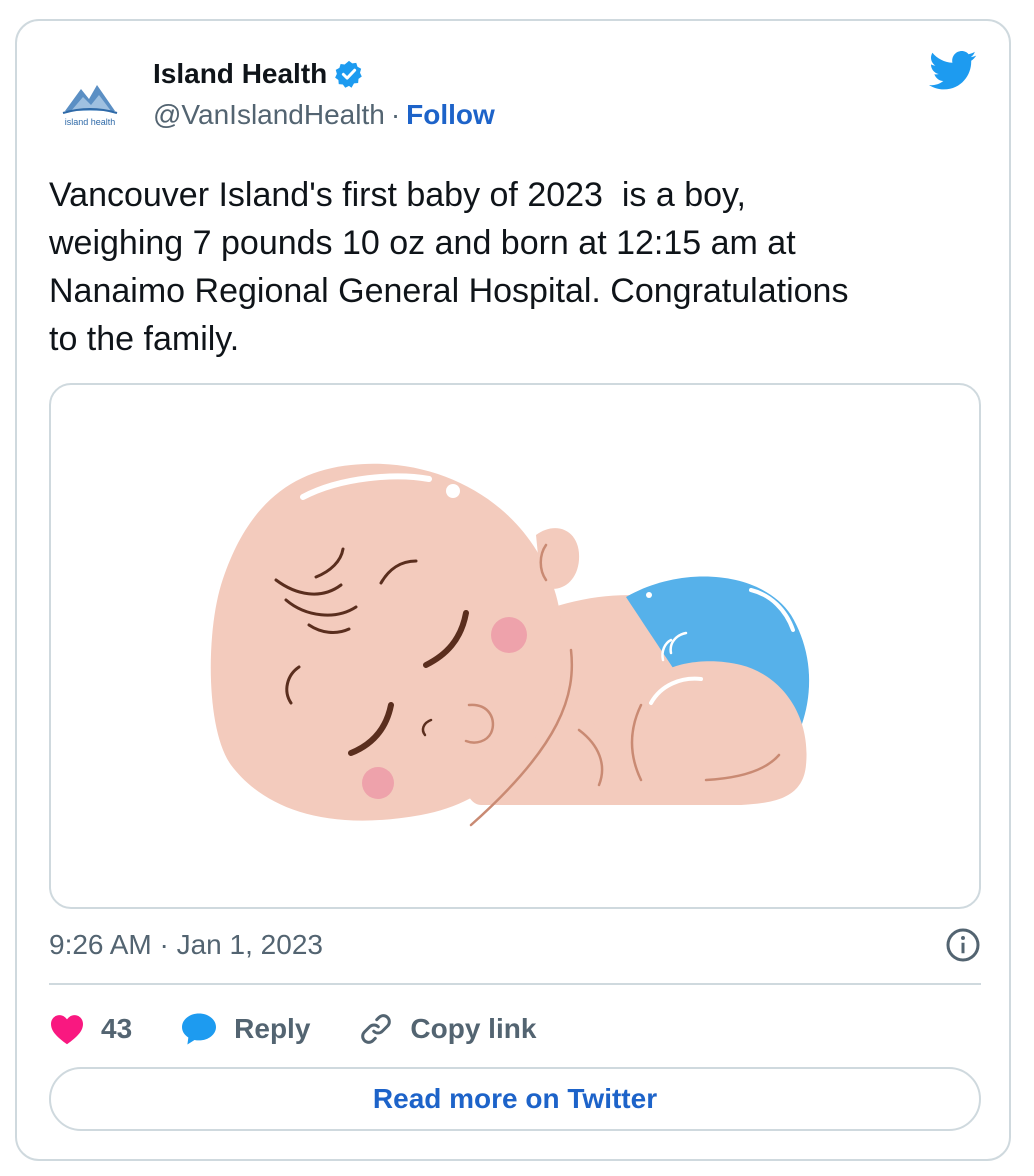 This screenshot has width=1034, height=1176. Describe the element at coordinates (376, 1029) in the screenshot. I see `link-icon` at that location.